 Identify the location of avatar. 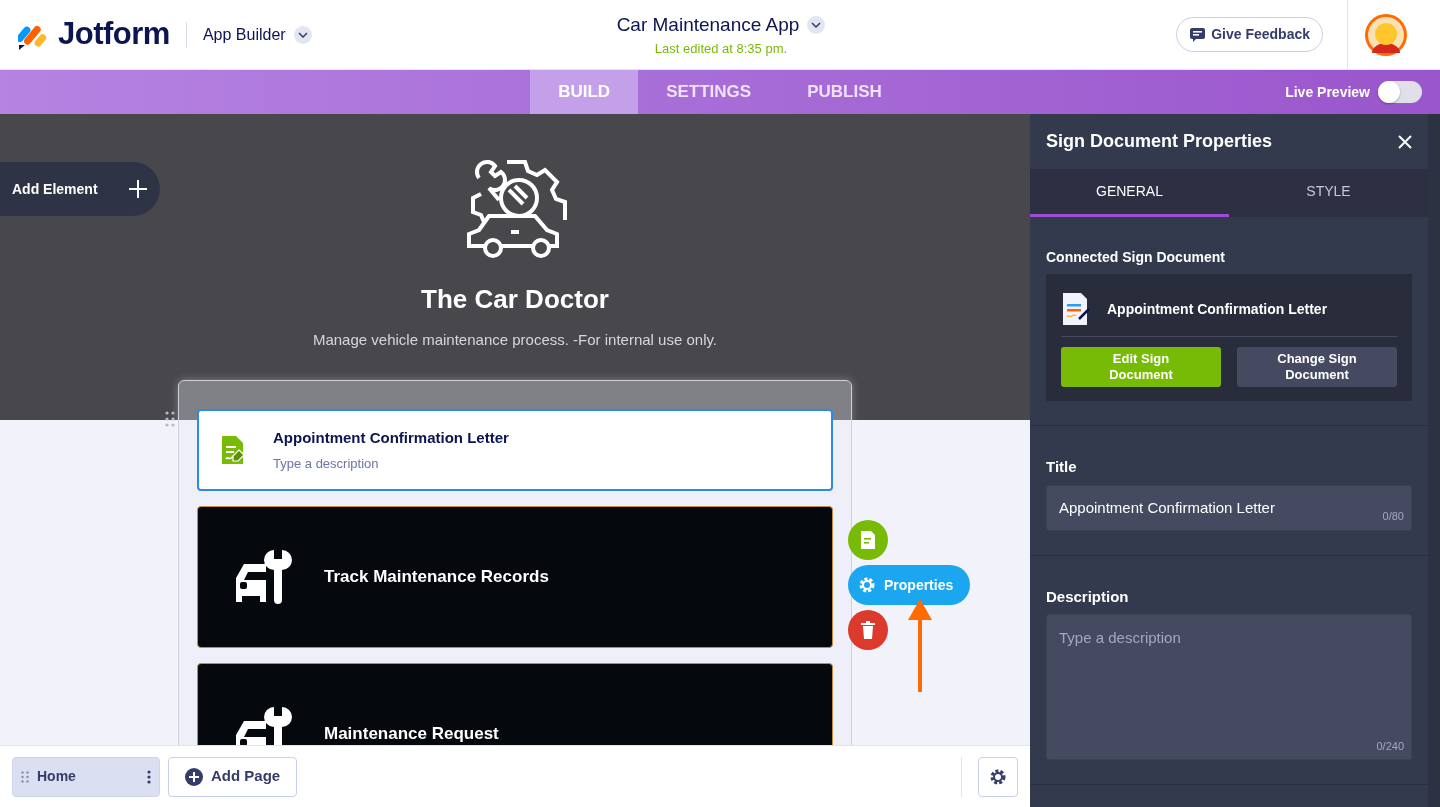
(1386, 34).